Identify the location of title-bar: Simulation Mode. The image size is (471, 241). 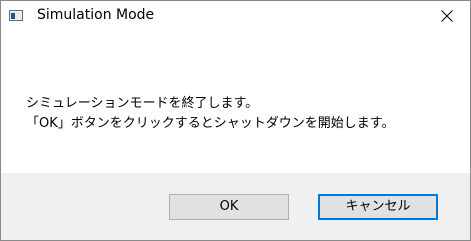
(235, 16).